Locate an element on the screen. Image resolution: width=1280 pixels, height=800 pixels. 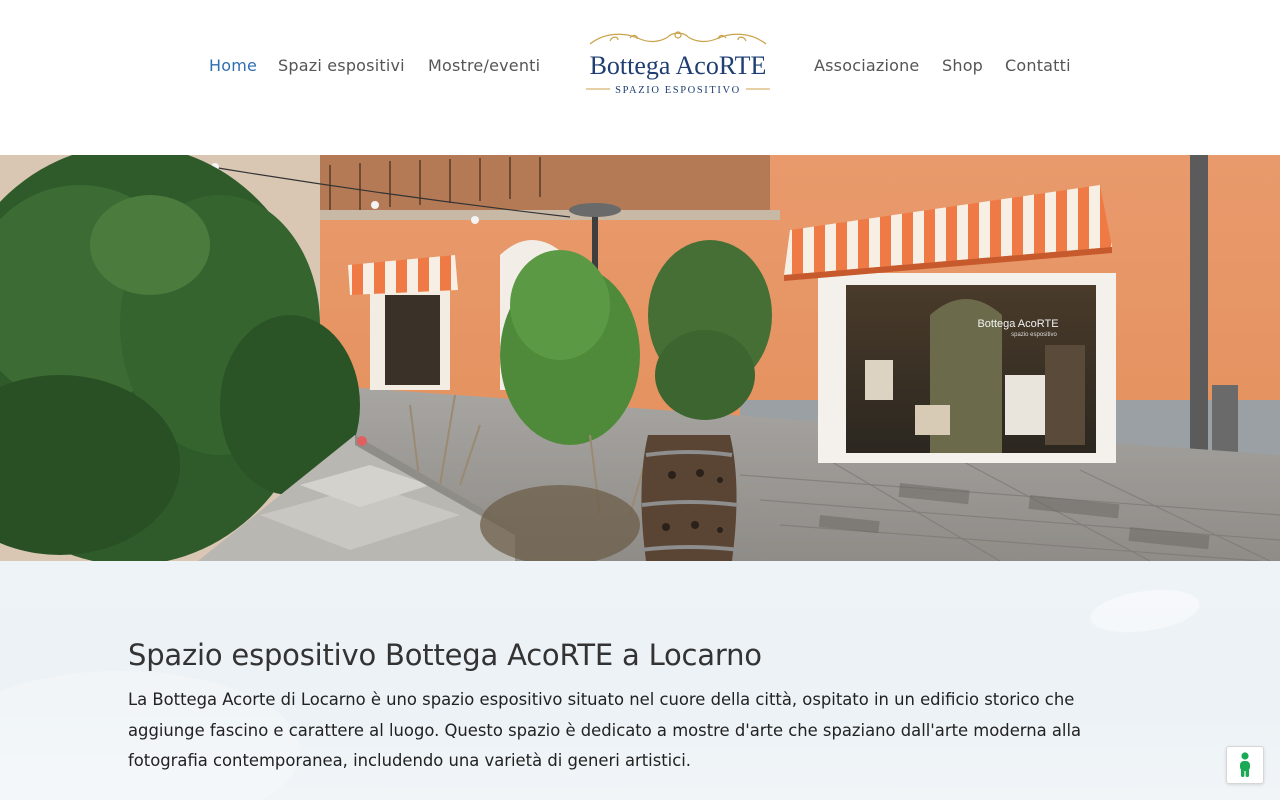
logo-subtitle: SPAZIO ESPOSITIVO is located at coordinates (678, 90).